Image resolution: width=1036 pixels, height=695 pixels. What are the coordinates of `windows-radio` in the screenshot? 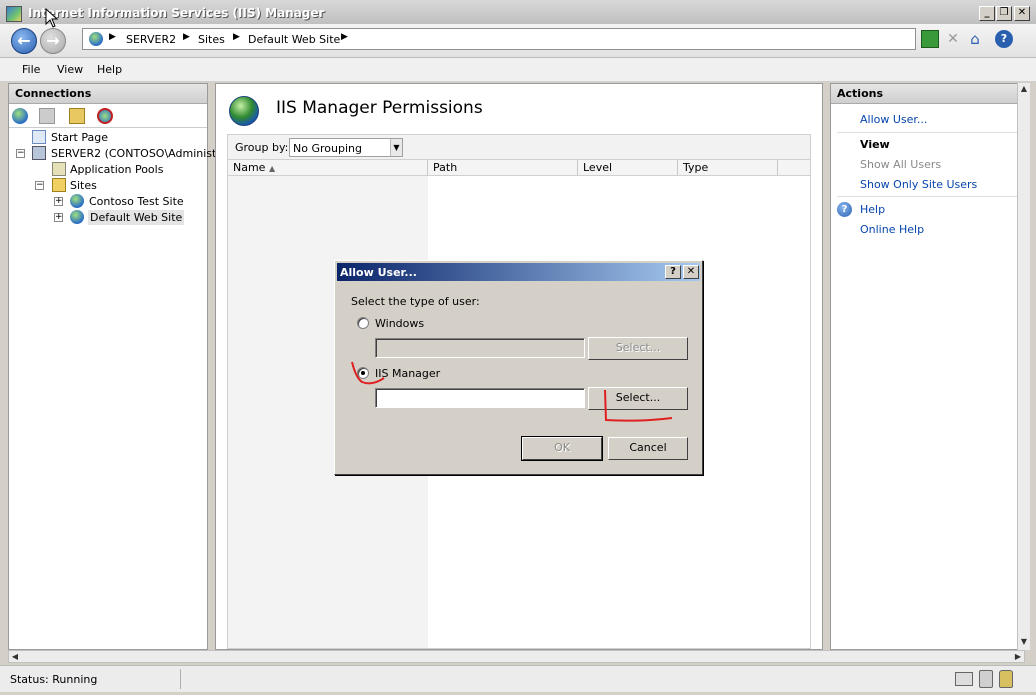 It's located at (363, 323).